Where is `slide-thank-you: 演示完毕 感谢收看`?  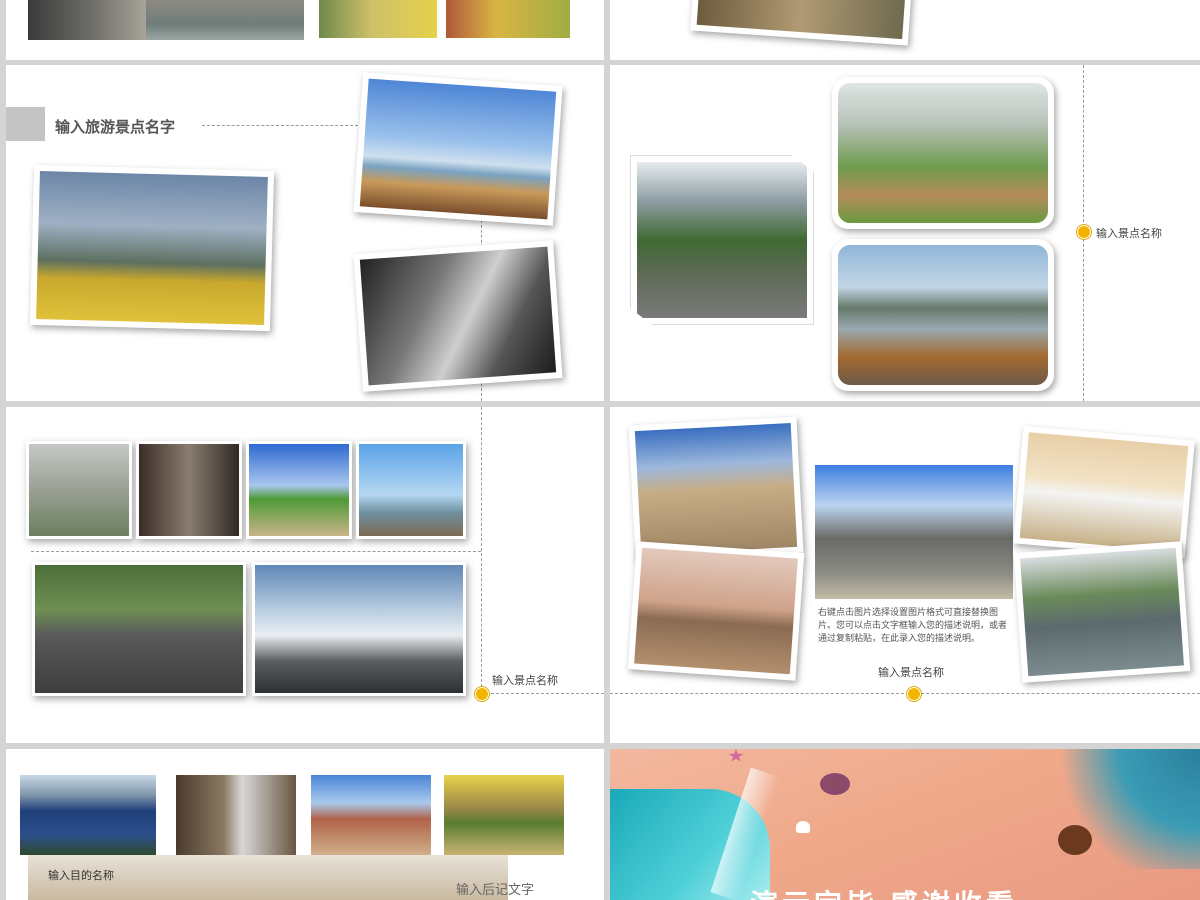 slide-thank-you: 演示完毕 感谢收看 is located at coordinates (905, 824).